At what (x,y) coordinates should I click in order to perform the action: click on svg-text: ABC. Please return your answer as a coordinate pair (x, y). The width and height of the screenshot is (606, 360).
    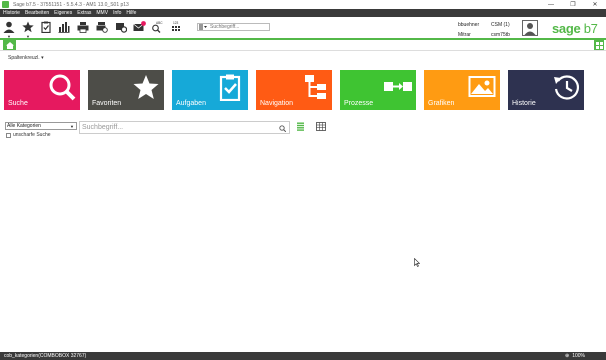
    Looking at the image, I should click on (159, 23).